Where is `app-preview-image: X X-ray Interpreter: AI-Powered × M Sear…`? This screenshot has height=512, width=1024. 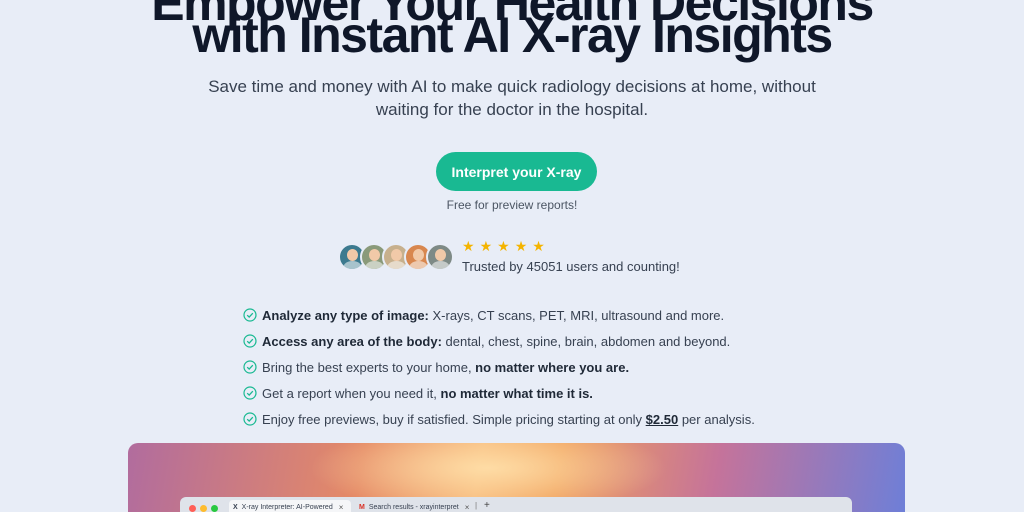 app-preview-image: X X-ray Interpreter: AI-Powered × M Sear… is located at coordinates (516, 477).